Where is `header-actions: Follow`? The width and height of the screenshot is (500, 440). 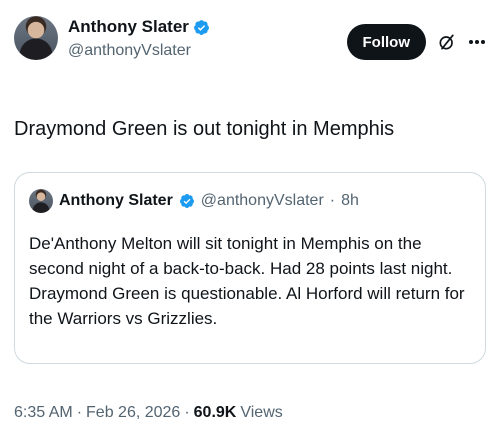 header-actions: Follow is located at coordinates (416, 42).